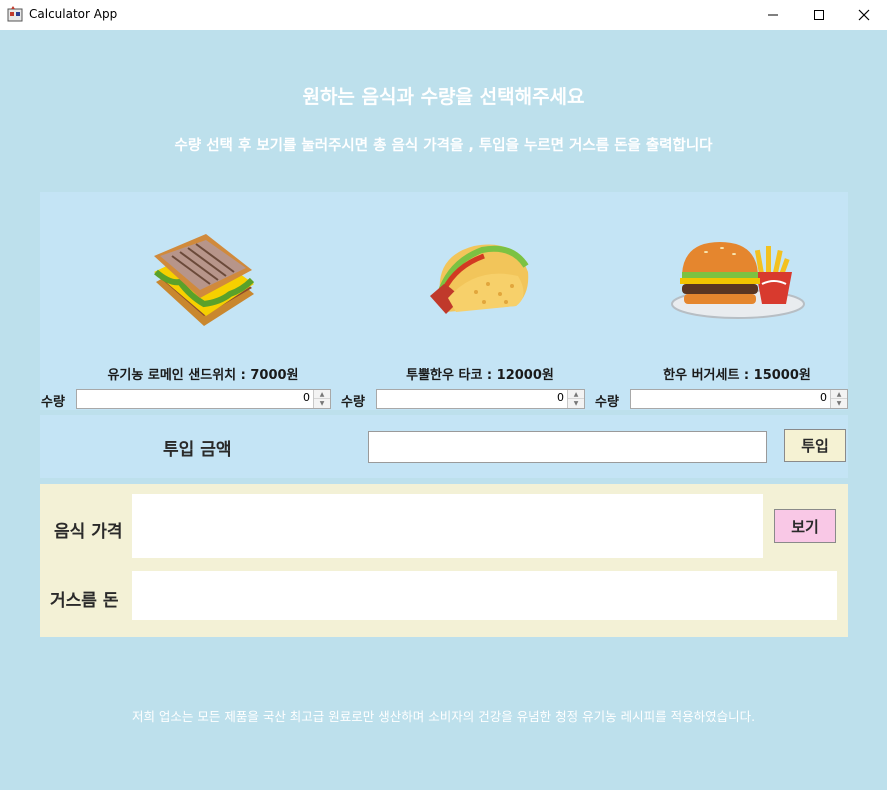 The width and height of the screenshot is (887, 790). I want to click on window-title: Calculator App, so click(73, 14).